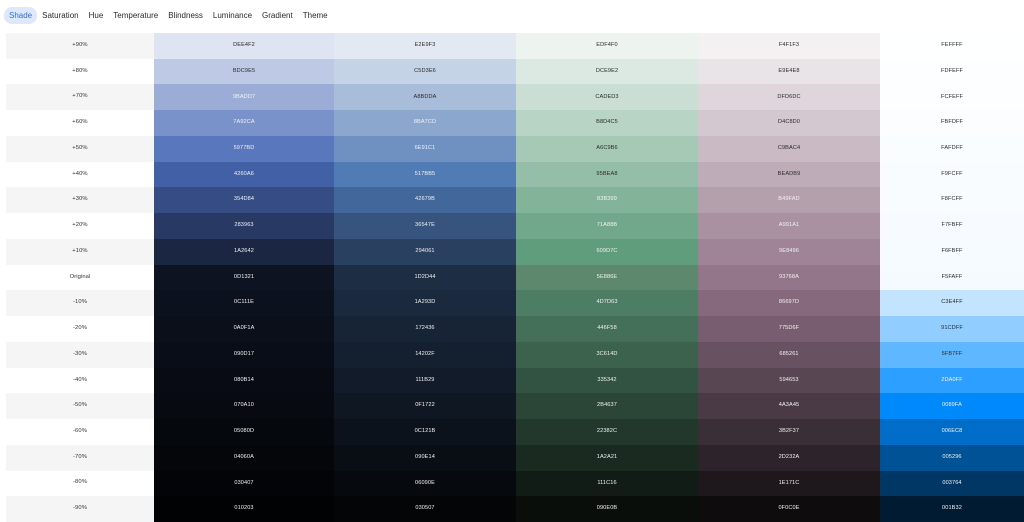 This screenshot has width=1024, height=522. What do you see at coordinates (244, 71) in the screenshot?
I see `color-swatch: BDC9E5` at bounding box center [244, 71].